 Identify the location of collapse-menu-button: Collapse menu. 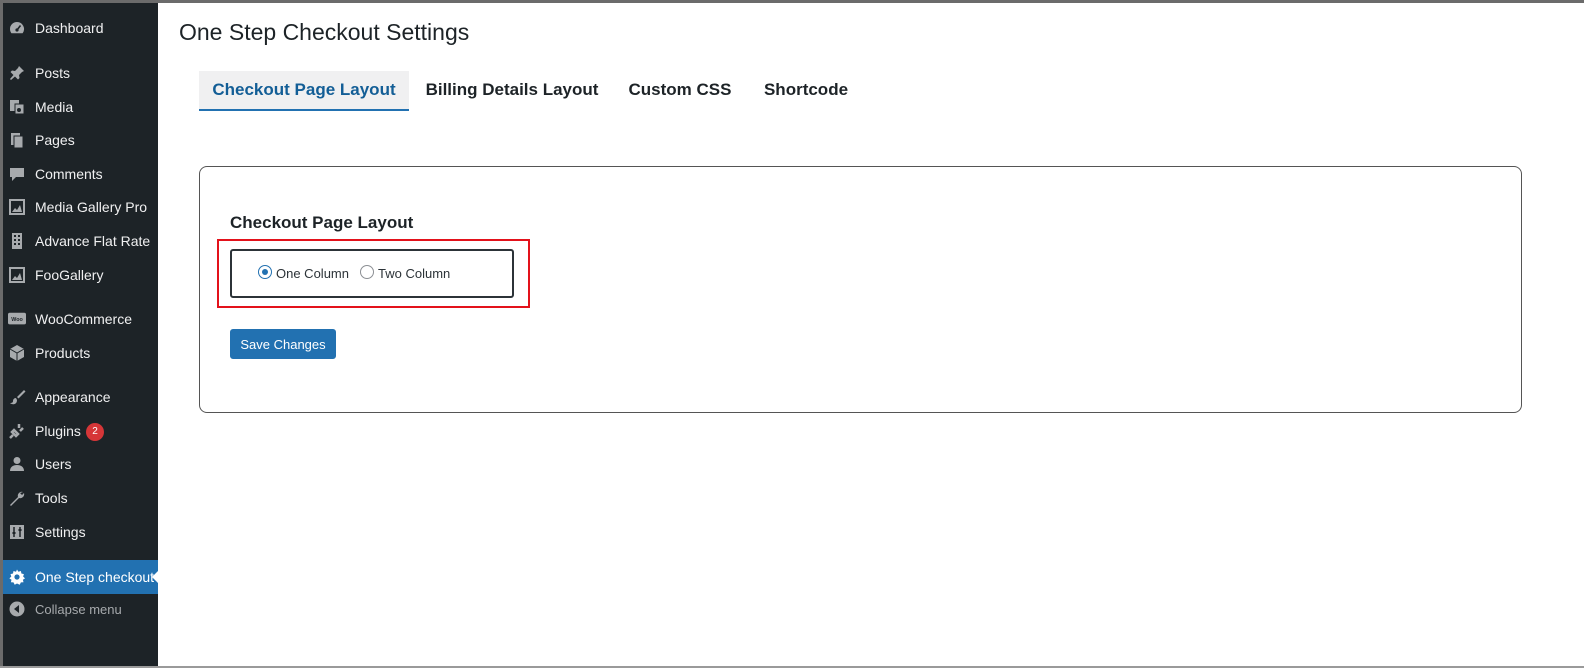
(80, 609).